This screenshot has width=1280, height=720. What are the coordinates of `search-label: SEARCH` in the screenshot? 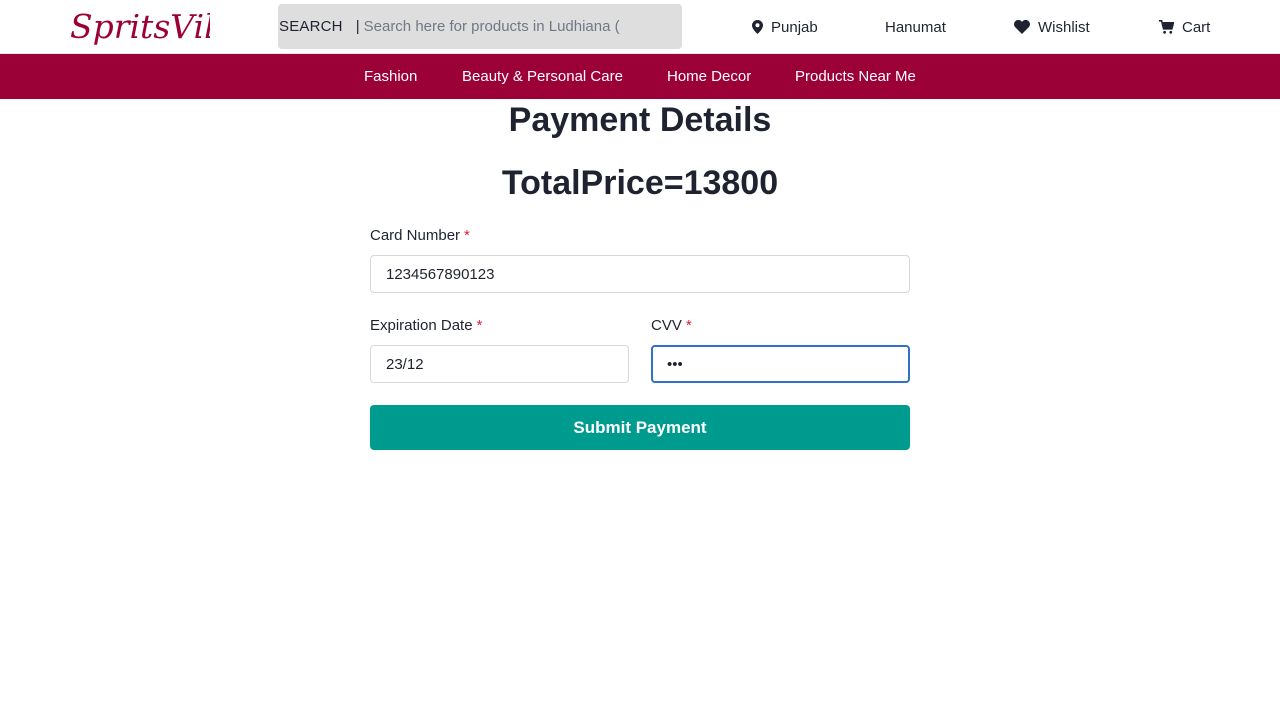 It's located at (311, 26).